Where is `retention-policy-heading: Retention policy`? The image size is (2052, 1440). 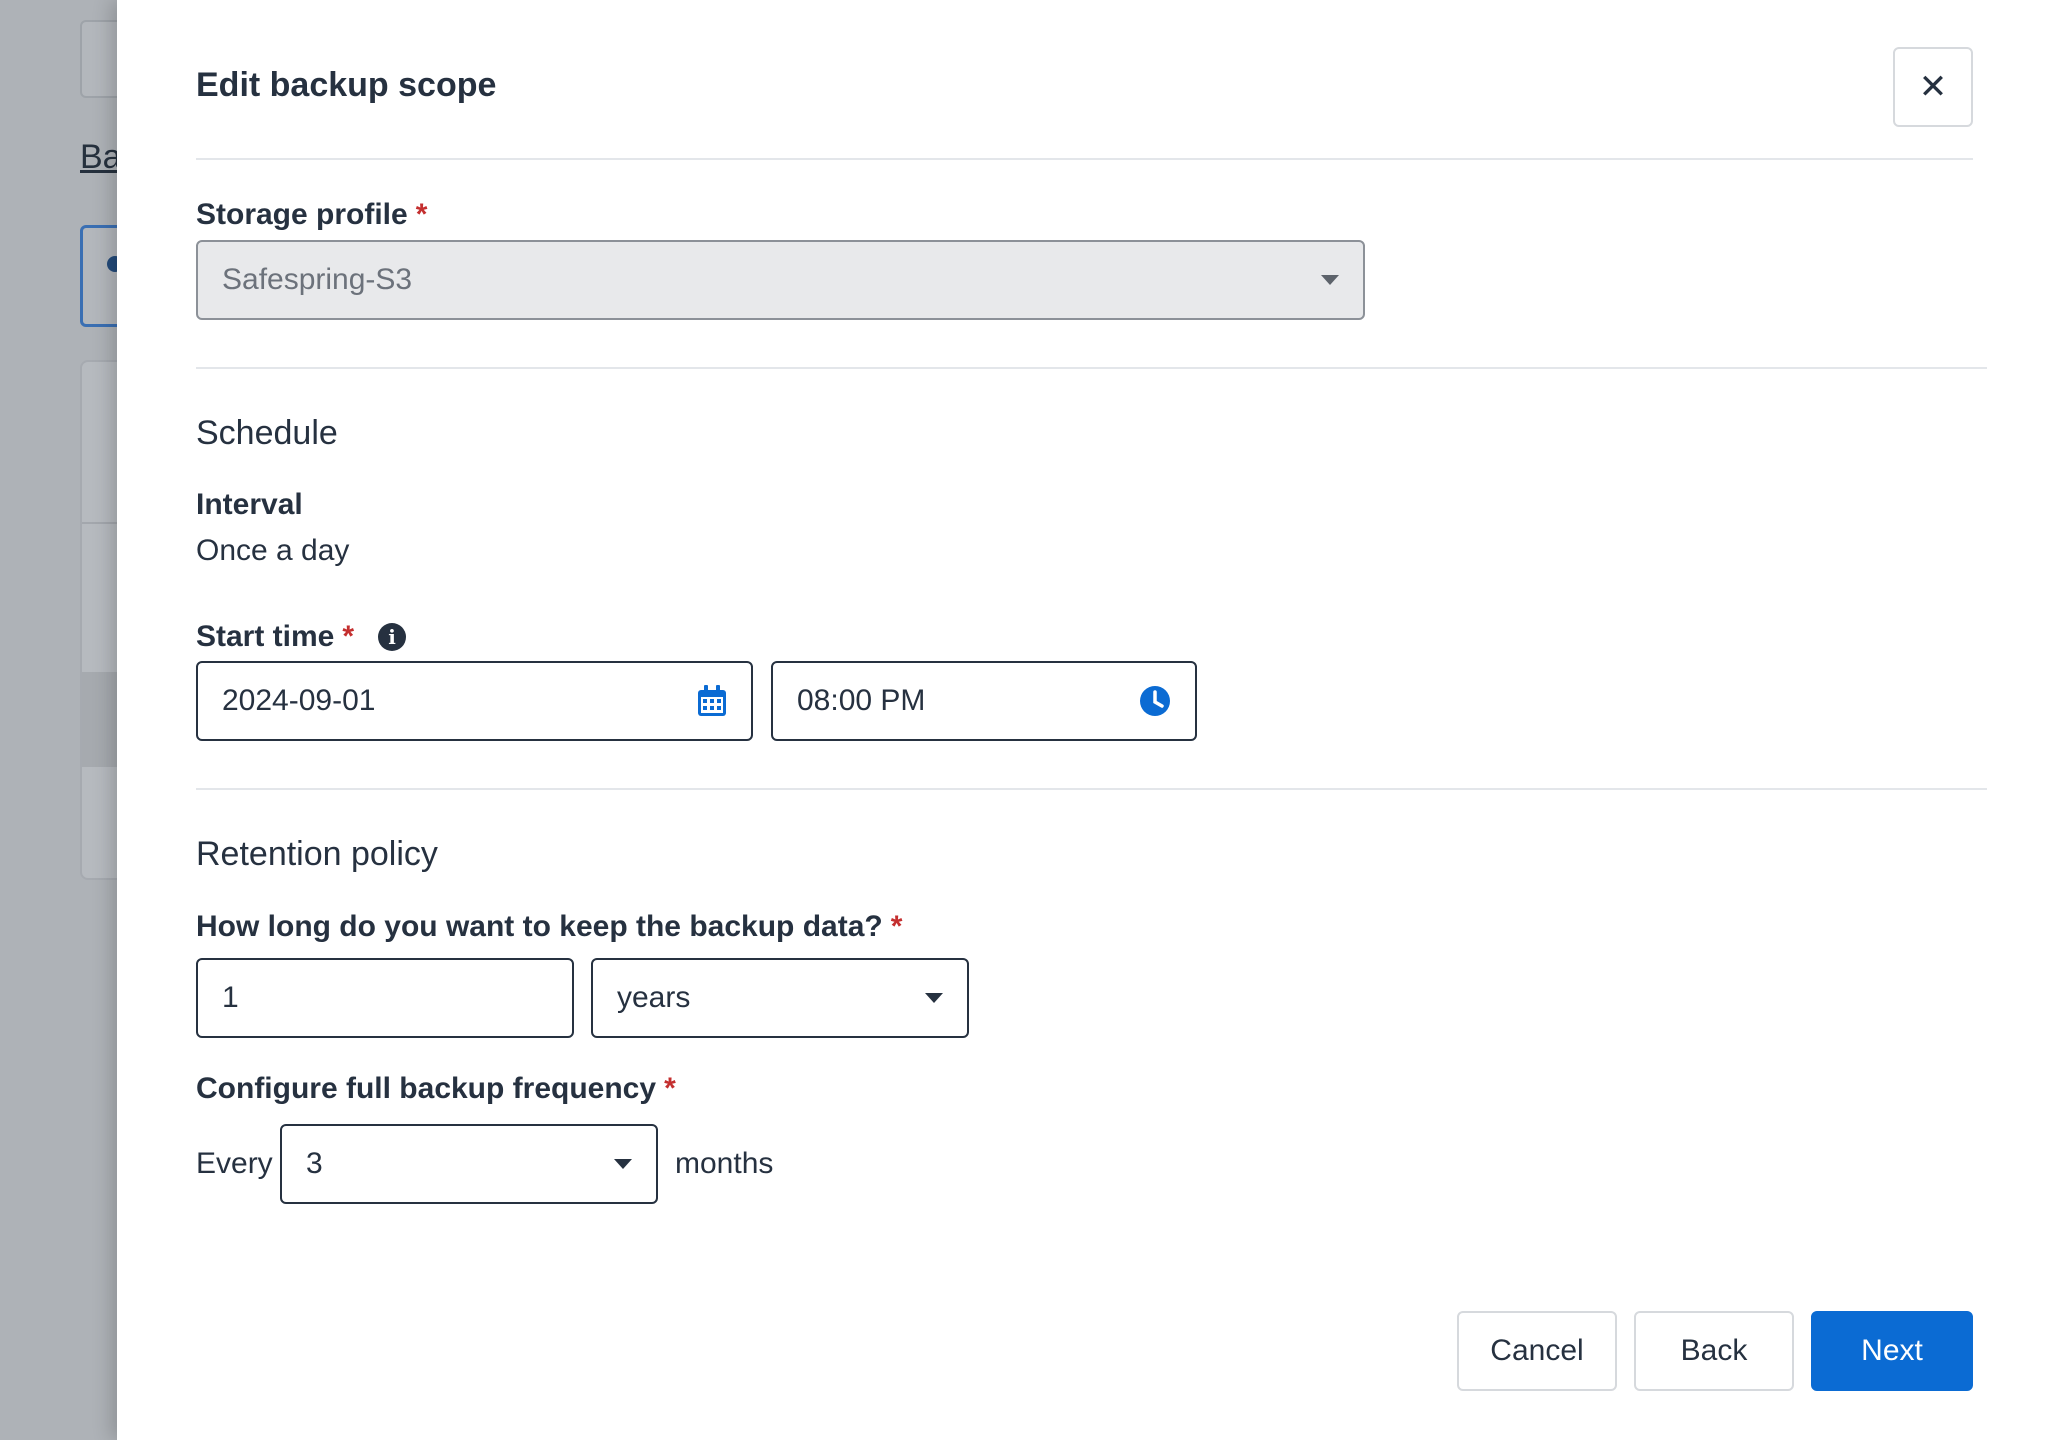
retention-policy-heading: Retention policy is located at coordinates (317, 854).